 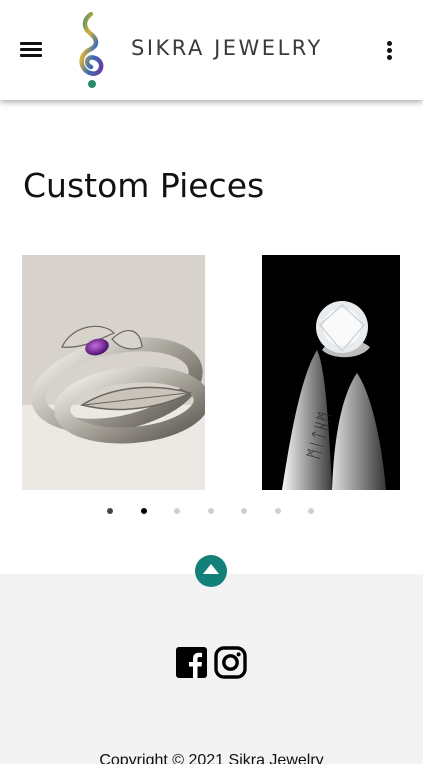 What do you see at coordinates (191, 662) in the screenshot?
I see `facebook-icon` at bounding box center [191, 662].